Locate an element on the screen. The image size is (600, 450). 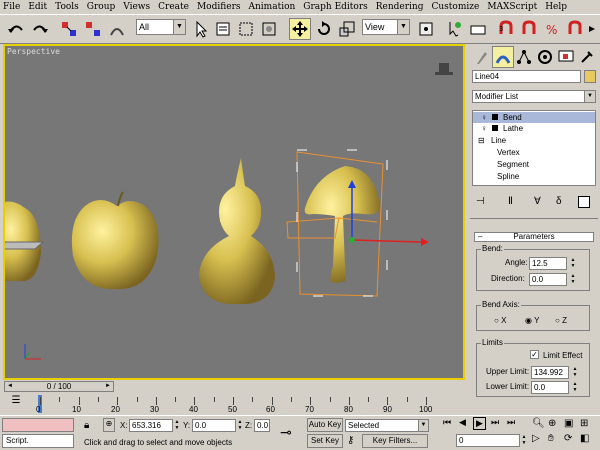
selection-filter-dropdown: All ▼ is located at coordinates (161, 27).